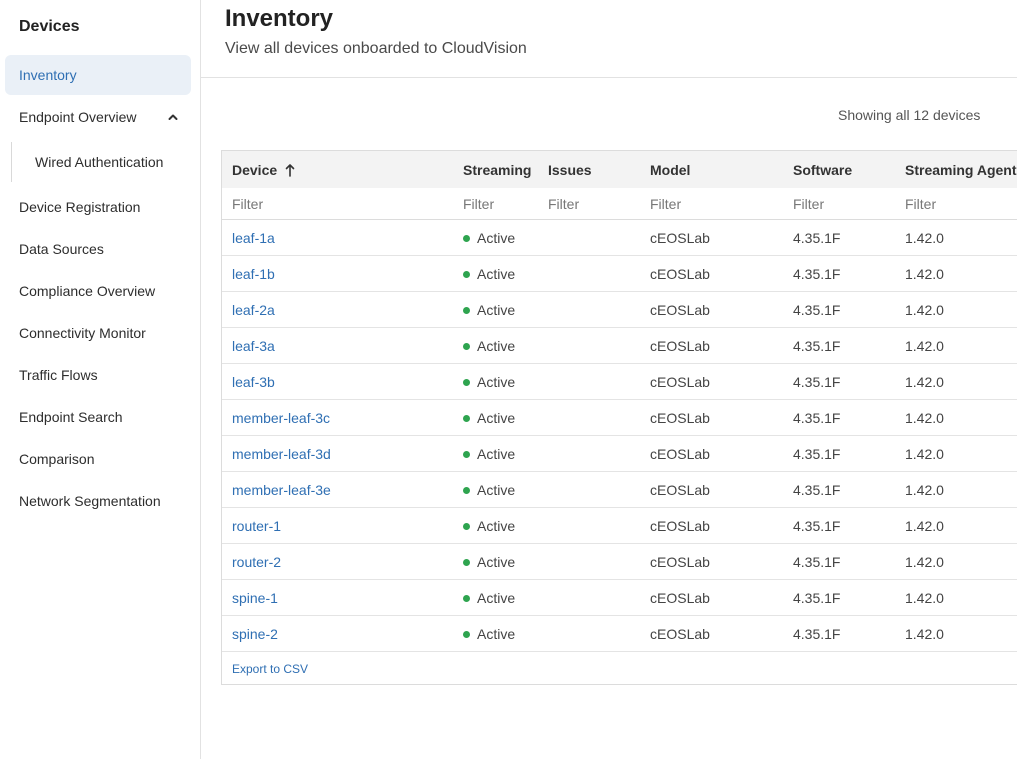 The image size is (1017, 759). I want to click on table-row: leaf-2a Active cEOSLab 4.35.1F 1.42.0, so click(619, 310).